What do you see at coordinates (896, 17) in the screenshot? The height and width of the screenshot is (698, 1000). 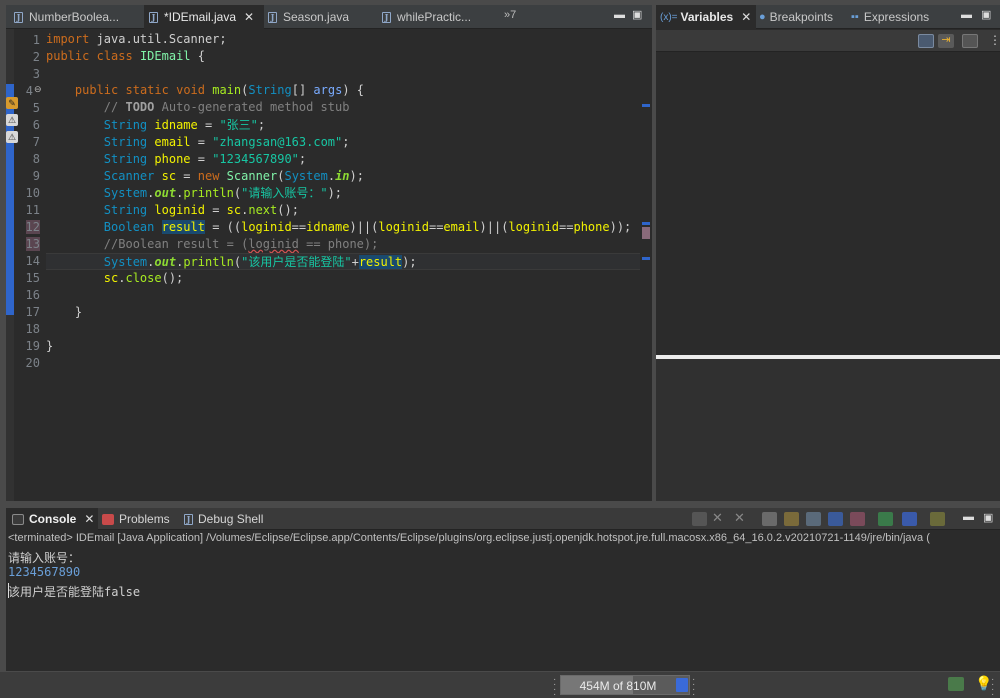 I see `tab-expressions: ▪▪ Expressions` at bounding box center [896, 17].